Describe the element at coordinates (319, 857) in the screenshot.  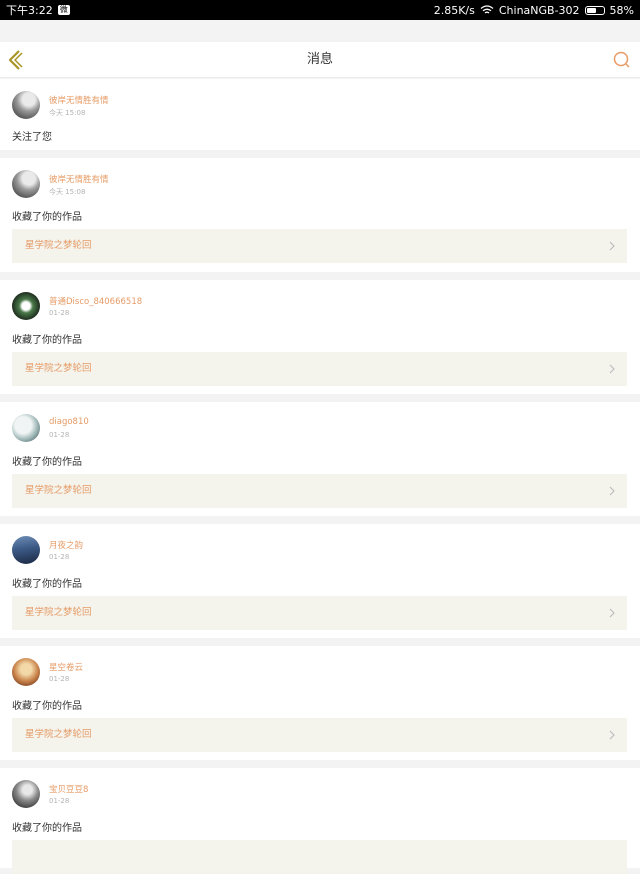
I see `work-link` at that location.